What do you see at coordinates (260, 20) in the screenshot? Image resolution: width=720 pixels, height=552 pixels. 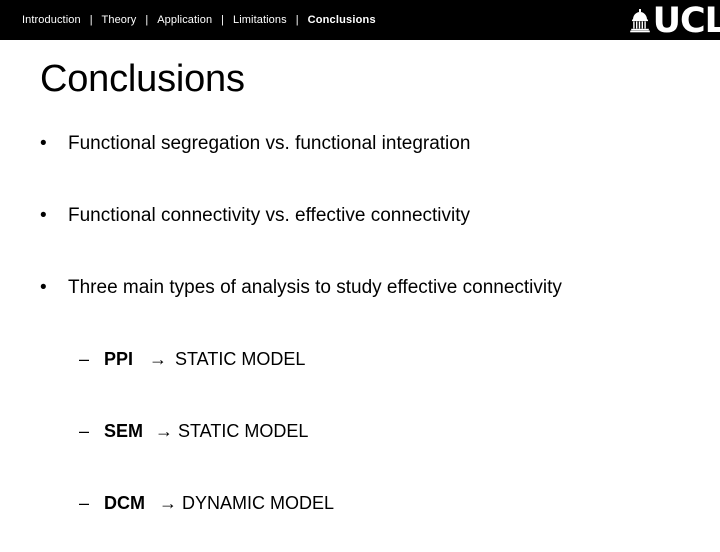 I see `nav-item-limitations: Limitations` at bounding box center [260, 20].